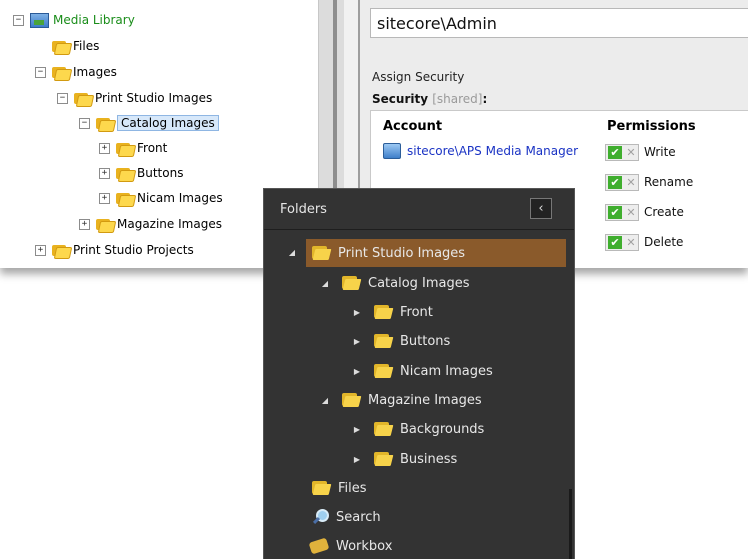  I want to click on collapse-panel-button: ‹, so click(541, 208).